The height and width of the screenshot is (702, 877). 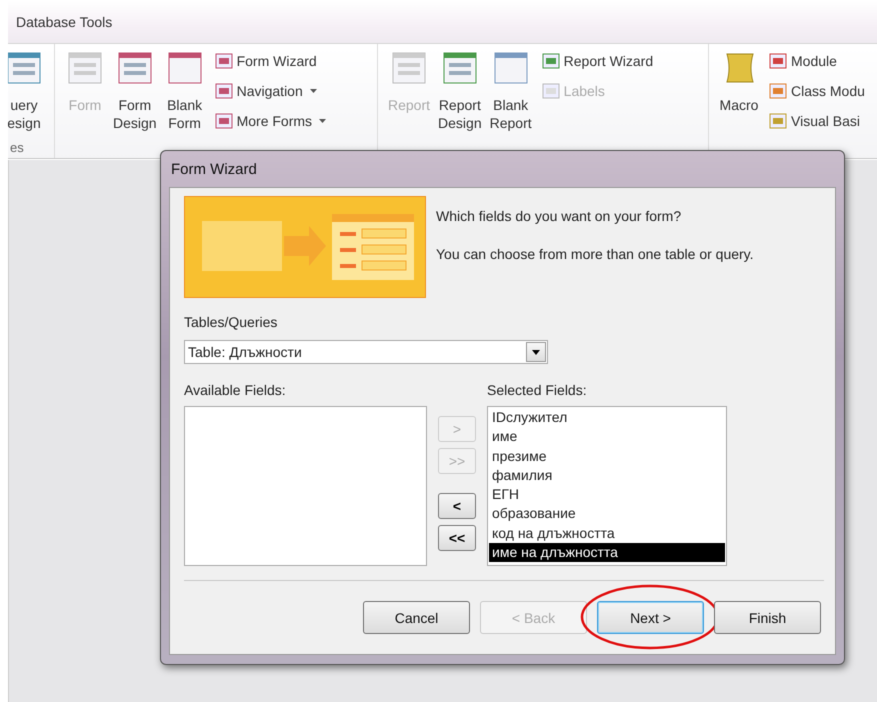 I want to click on ribbon-button: Report Wizard, so click(x=598, y=61).